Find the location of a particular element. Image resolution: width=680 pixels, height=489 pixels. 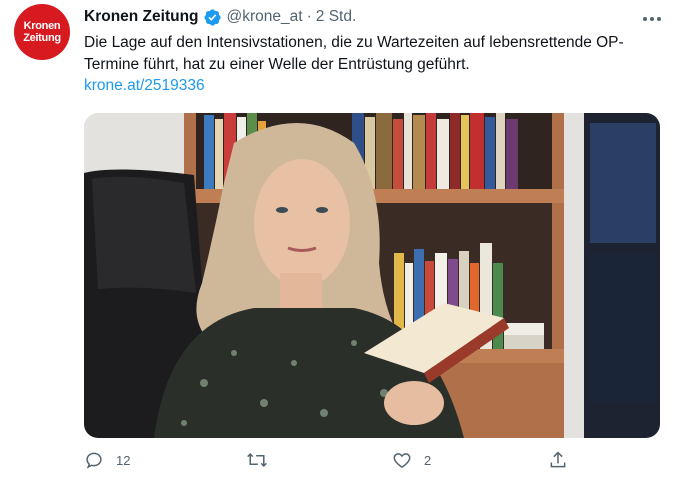

avatar: Kronen Zeitung is located at coordinates (42, 32).